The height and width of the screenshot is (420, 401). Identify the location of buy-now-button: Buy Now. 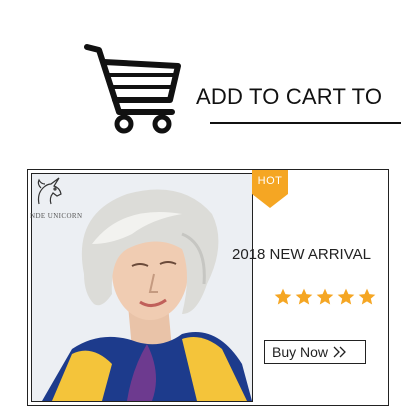
(315, 352).